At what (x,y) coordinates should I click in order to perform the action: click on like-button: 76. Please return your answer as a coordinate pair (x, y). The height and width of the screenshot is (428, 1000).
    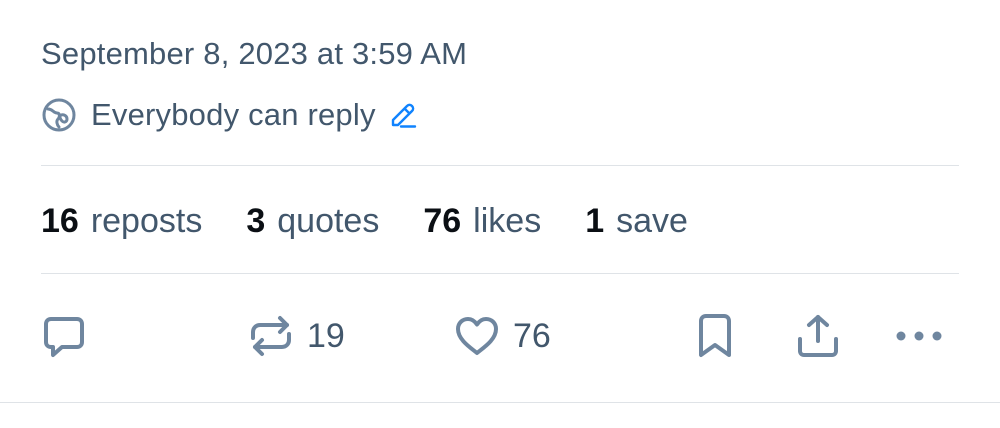
    Looking at the image, I should click on (502, 336).